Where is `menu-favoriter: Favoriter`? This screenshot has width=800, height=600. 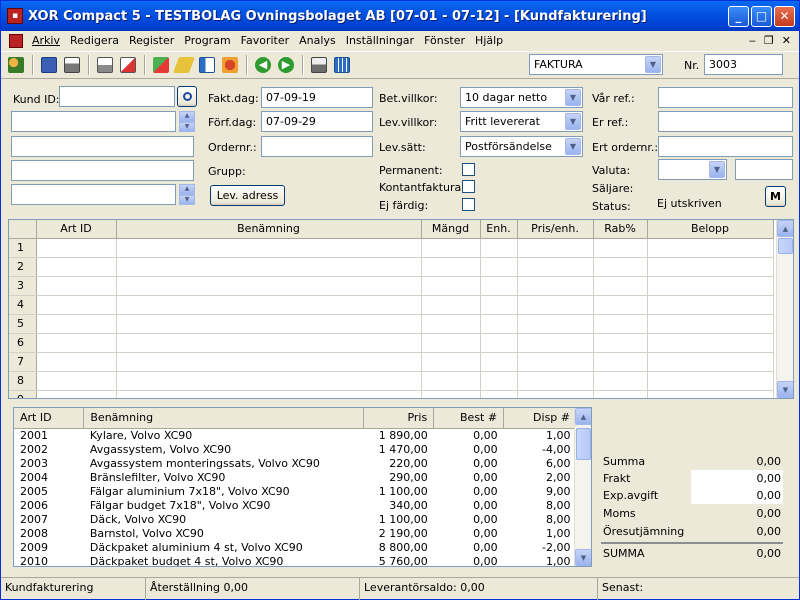
menu-favoriter: Favoriter is located at coordinates (265, 40).